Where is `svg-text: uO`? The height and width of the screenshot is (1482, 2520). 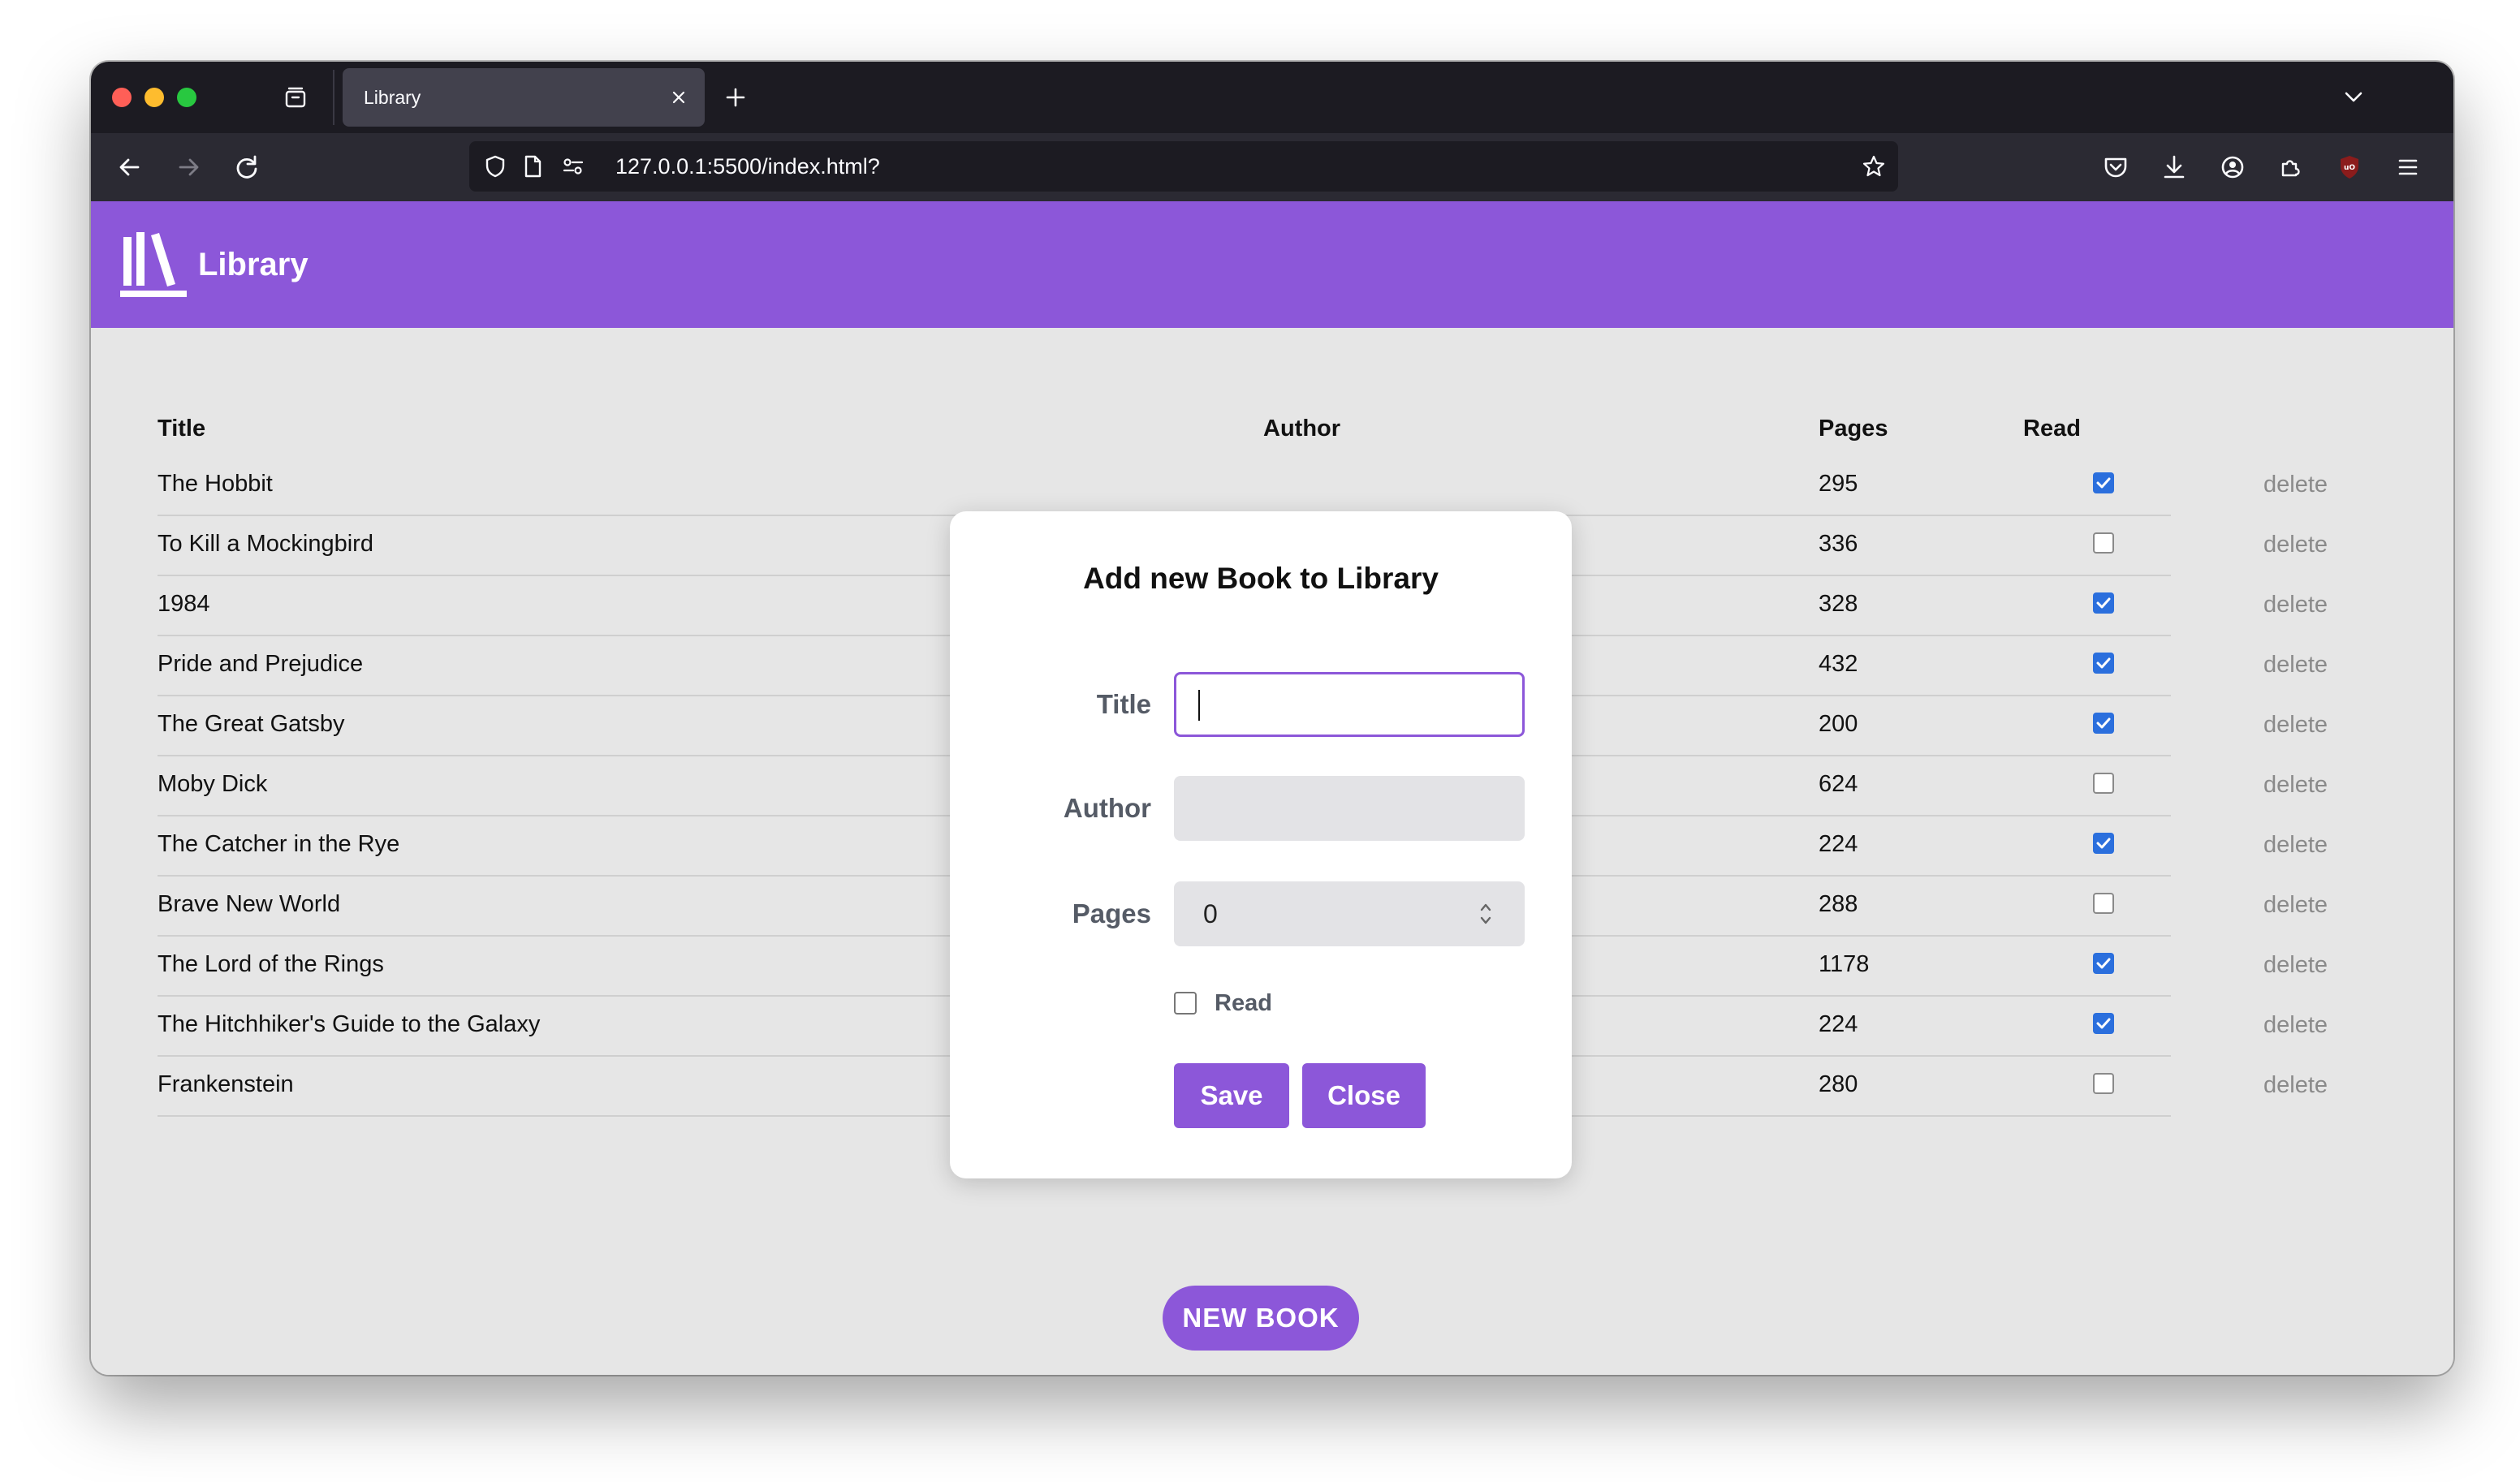 svg-text: uO is located at coordinates (2349, 168).